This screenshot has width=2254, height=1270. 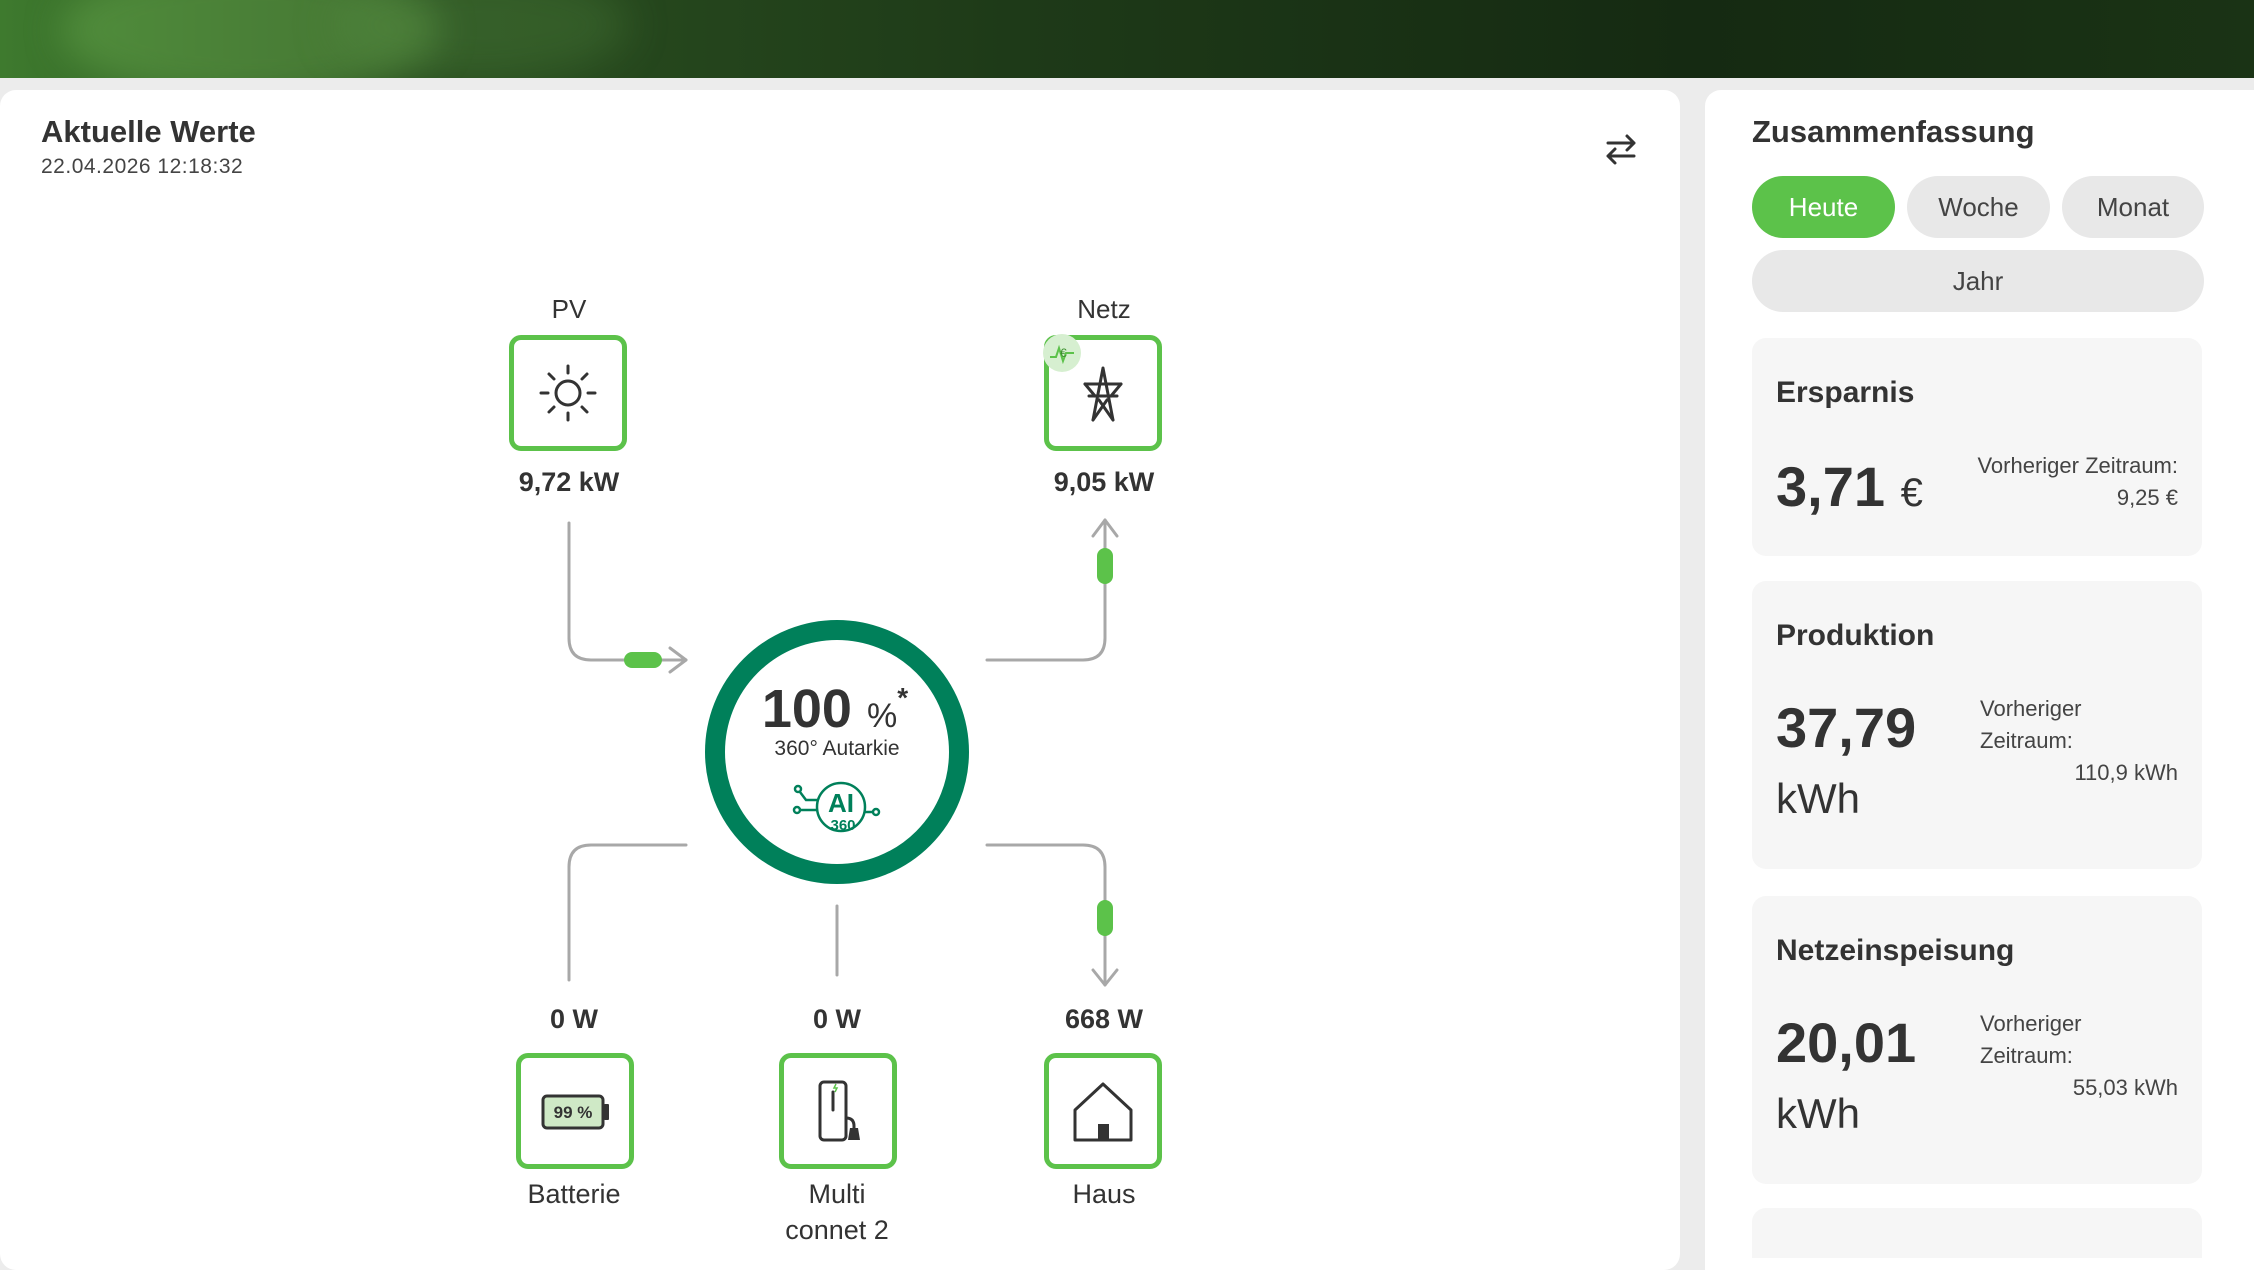 What do you see at coordinates (1621, 149) in the screenshot?
I see `swap-arrows-icon` at bounding box center [1621, 149].